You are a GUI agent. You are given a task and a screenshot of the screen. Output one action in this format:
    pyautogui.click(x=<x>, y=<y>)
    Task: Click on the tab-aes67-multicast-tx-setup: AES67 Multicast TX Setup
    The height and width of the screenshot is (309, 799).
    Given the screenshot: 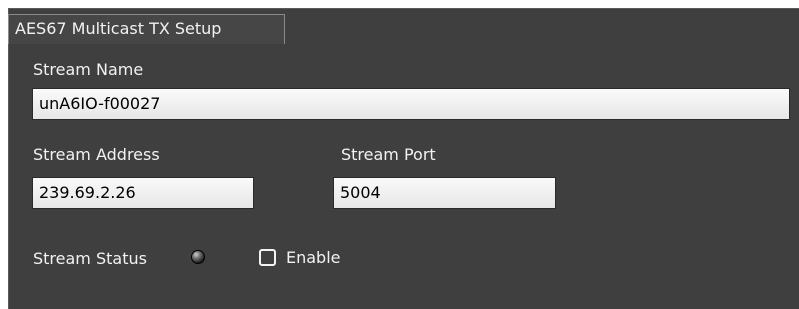 What is the action you would take?
    pyautogui.click(x=146, y=29)
    